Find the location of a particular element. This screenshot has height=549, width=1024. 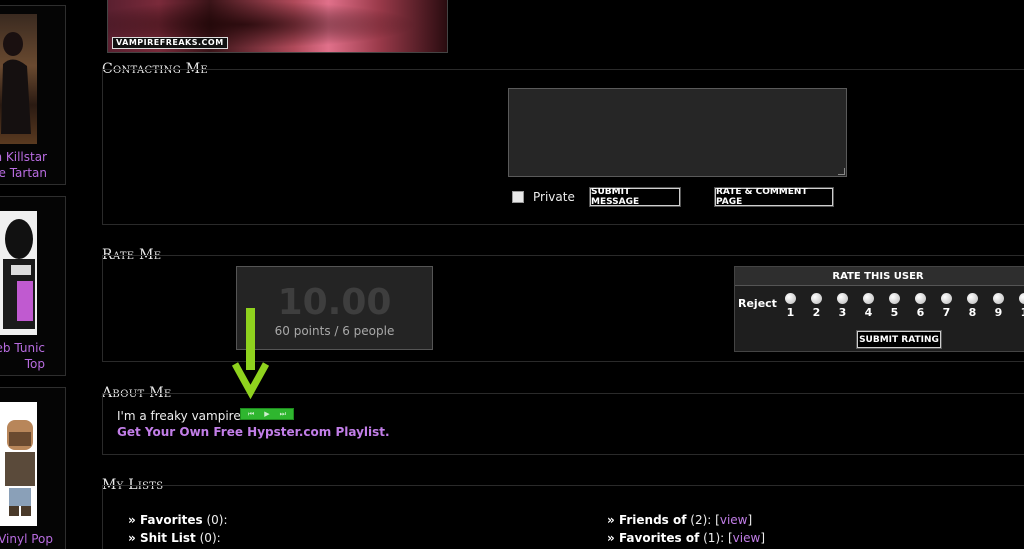

list-label: Friends of is located at coordinates (653, 520).